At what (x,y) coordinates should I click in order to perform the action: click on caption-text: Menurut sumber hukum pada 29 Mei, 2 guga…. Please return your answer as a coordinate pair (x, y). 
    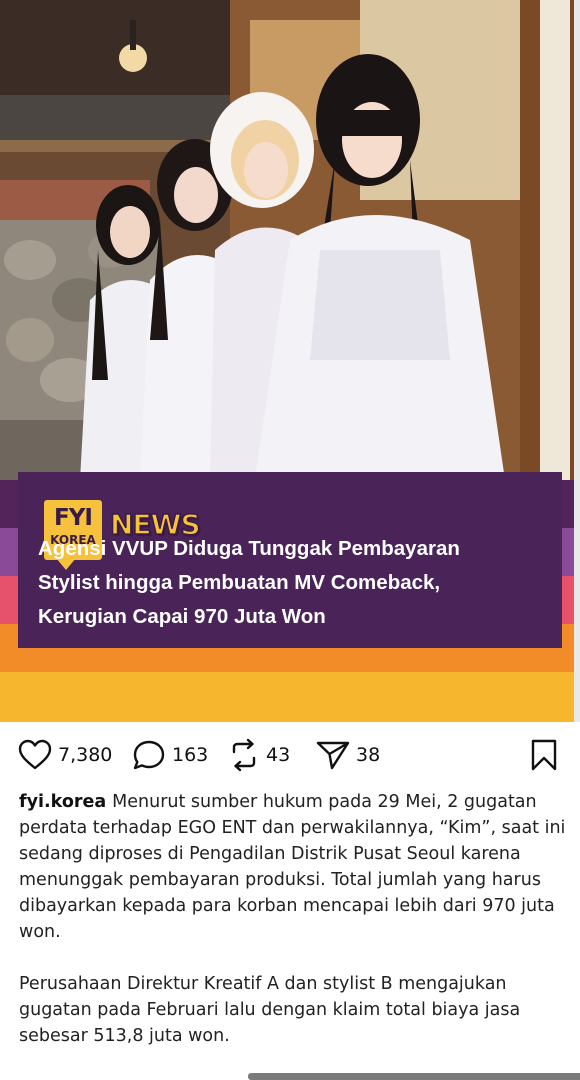
    Looking at the image, I should click on (292, 867).